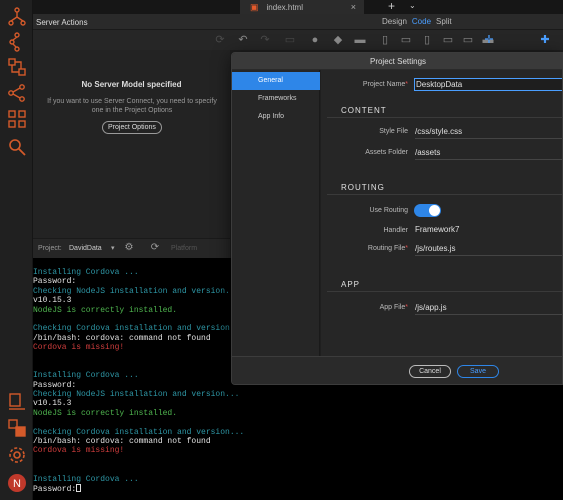 The height and width of the screenshot is (500, 563). What do you see at coordinates (427, 210) in the screenshot?
I see `use-routing-toggle` at bounding box center [427, 210].